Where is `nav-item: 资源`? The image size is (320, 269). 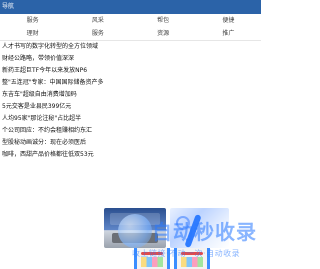
nav-item: 资源 is located at coordinates (163, 33).